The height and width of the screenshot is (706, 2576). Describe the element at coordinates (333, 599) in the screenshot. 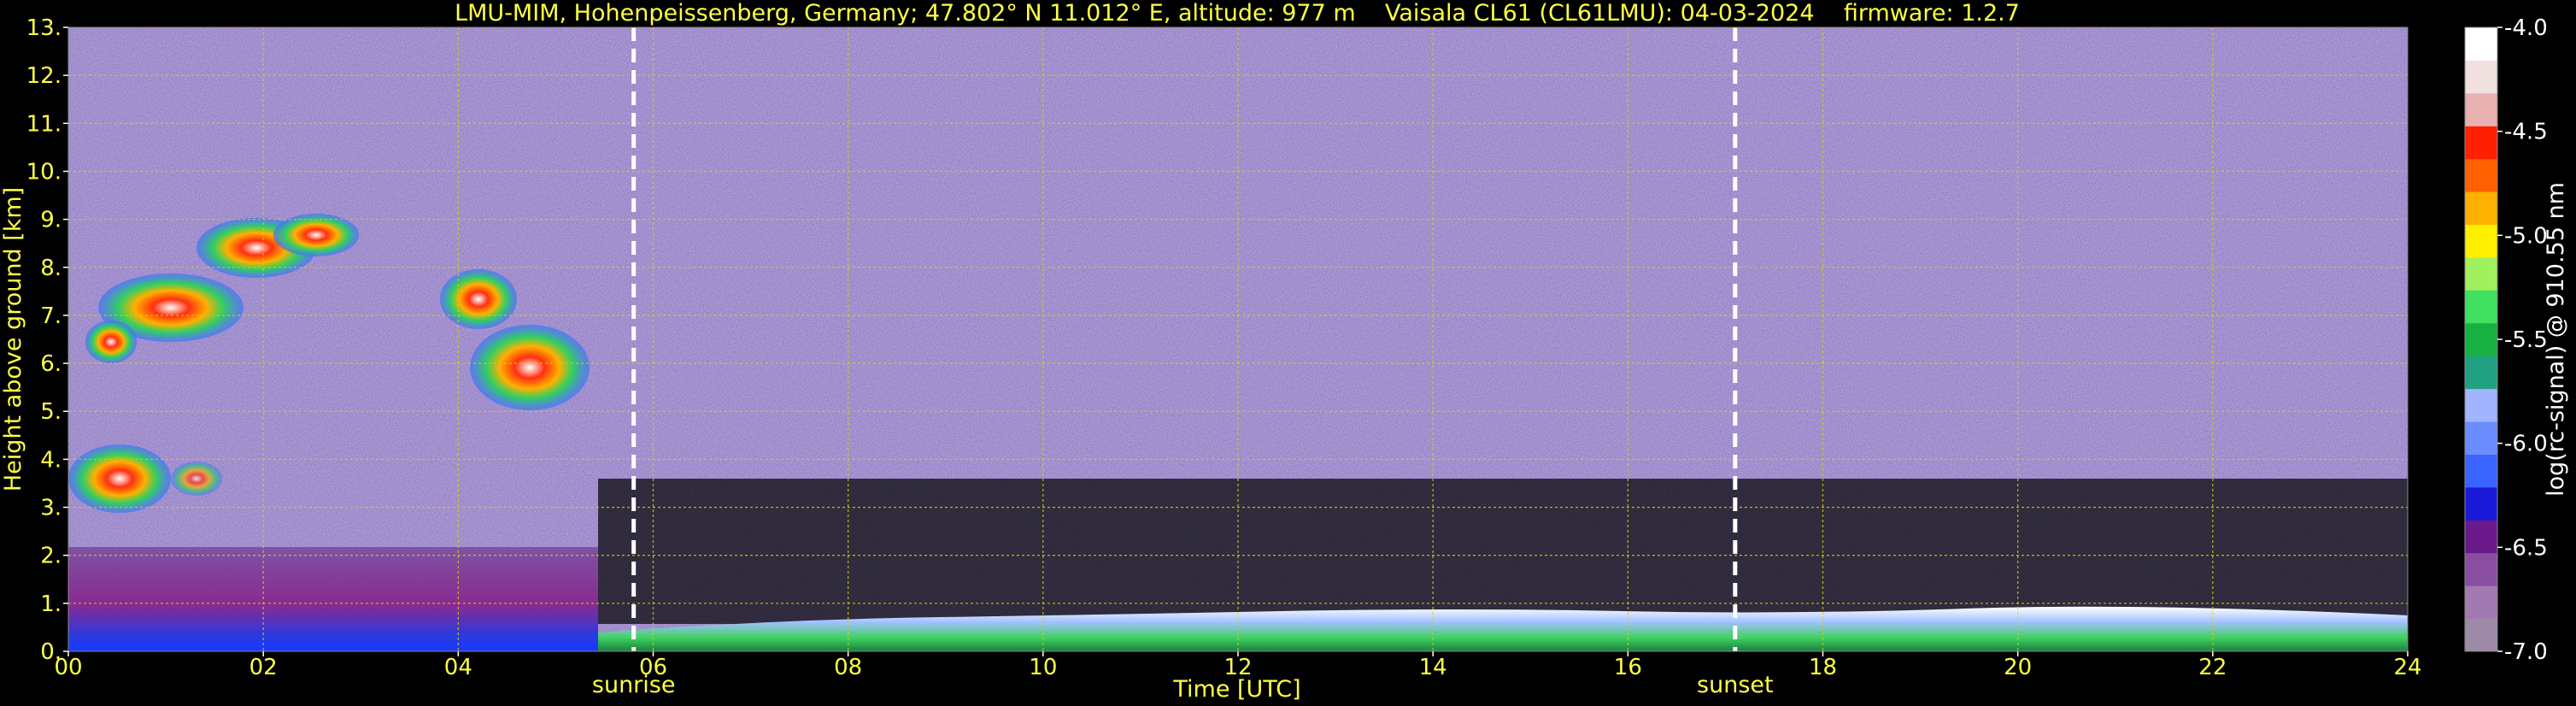

I see `boundary-layer-night` at that location.